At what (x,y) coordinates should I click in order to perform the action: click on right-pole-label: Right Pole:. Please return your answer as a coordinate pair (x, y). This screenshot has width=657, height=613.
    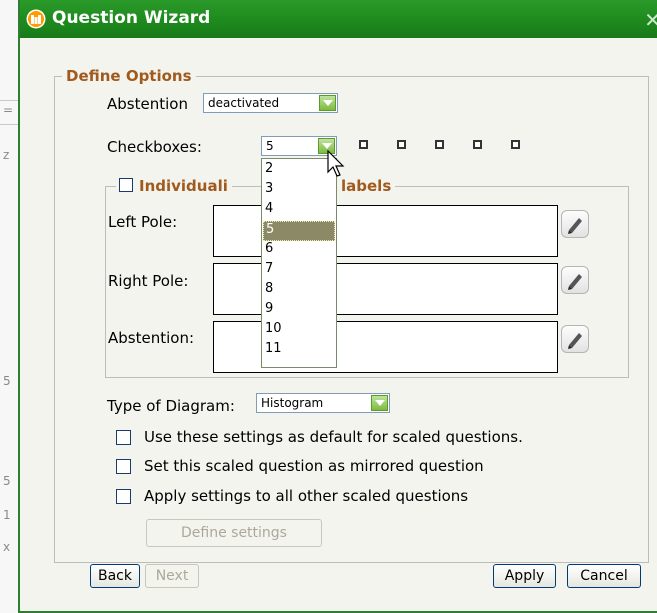
    Looking at the image, I should click on (148, 281).